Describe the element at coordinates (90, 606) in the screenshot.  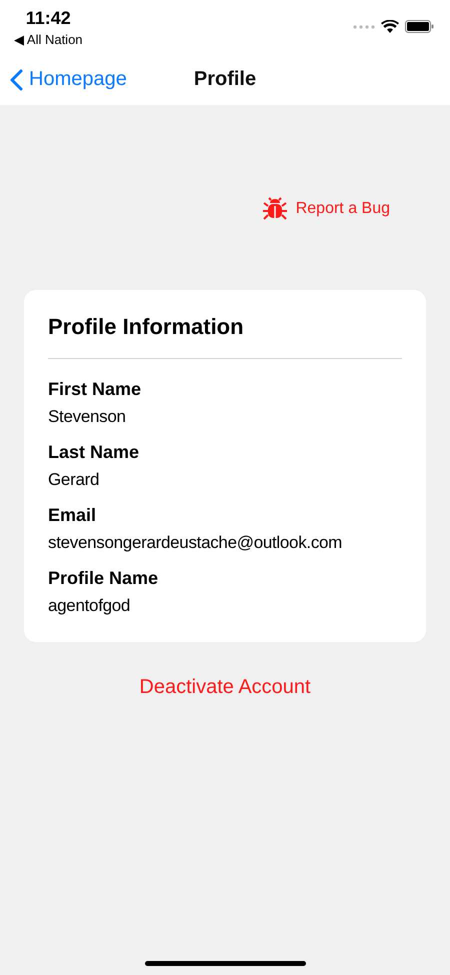
I see `field-value: agentofgod` at that location.